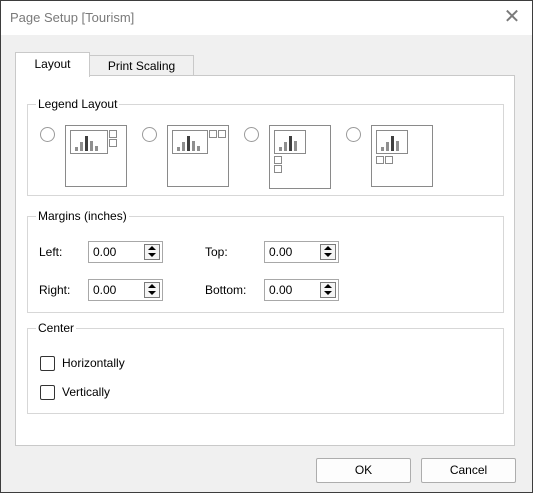 The height and width of the screenshot is (493, 533). Describe the element at coordinates (47, 392) in the screenshot. I see `vertically-checkbox` at that location.